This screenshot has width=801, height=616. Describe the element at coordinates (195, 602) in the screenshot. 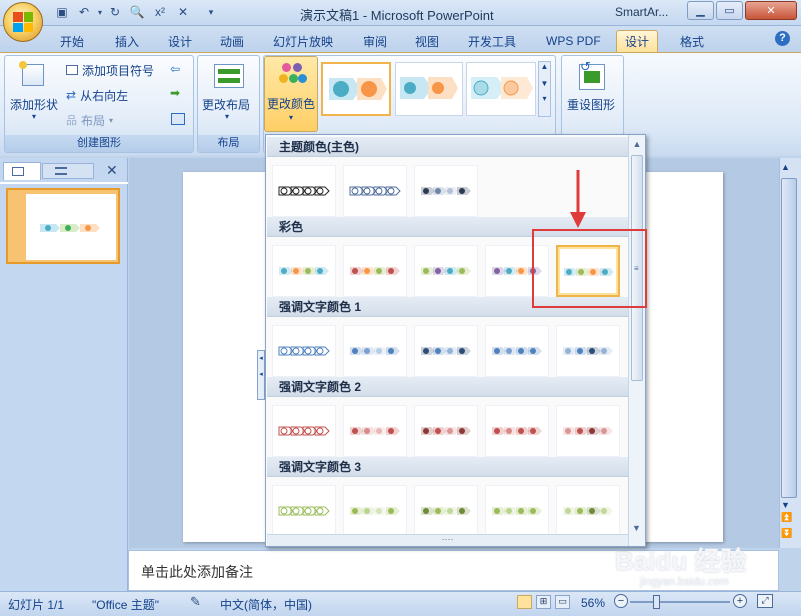

I see `spelling-check-icon: ✎` at that location.